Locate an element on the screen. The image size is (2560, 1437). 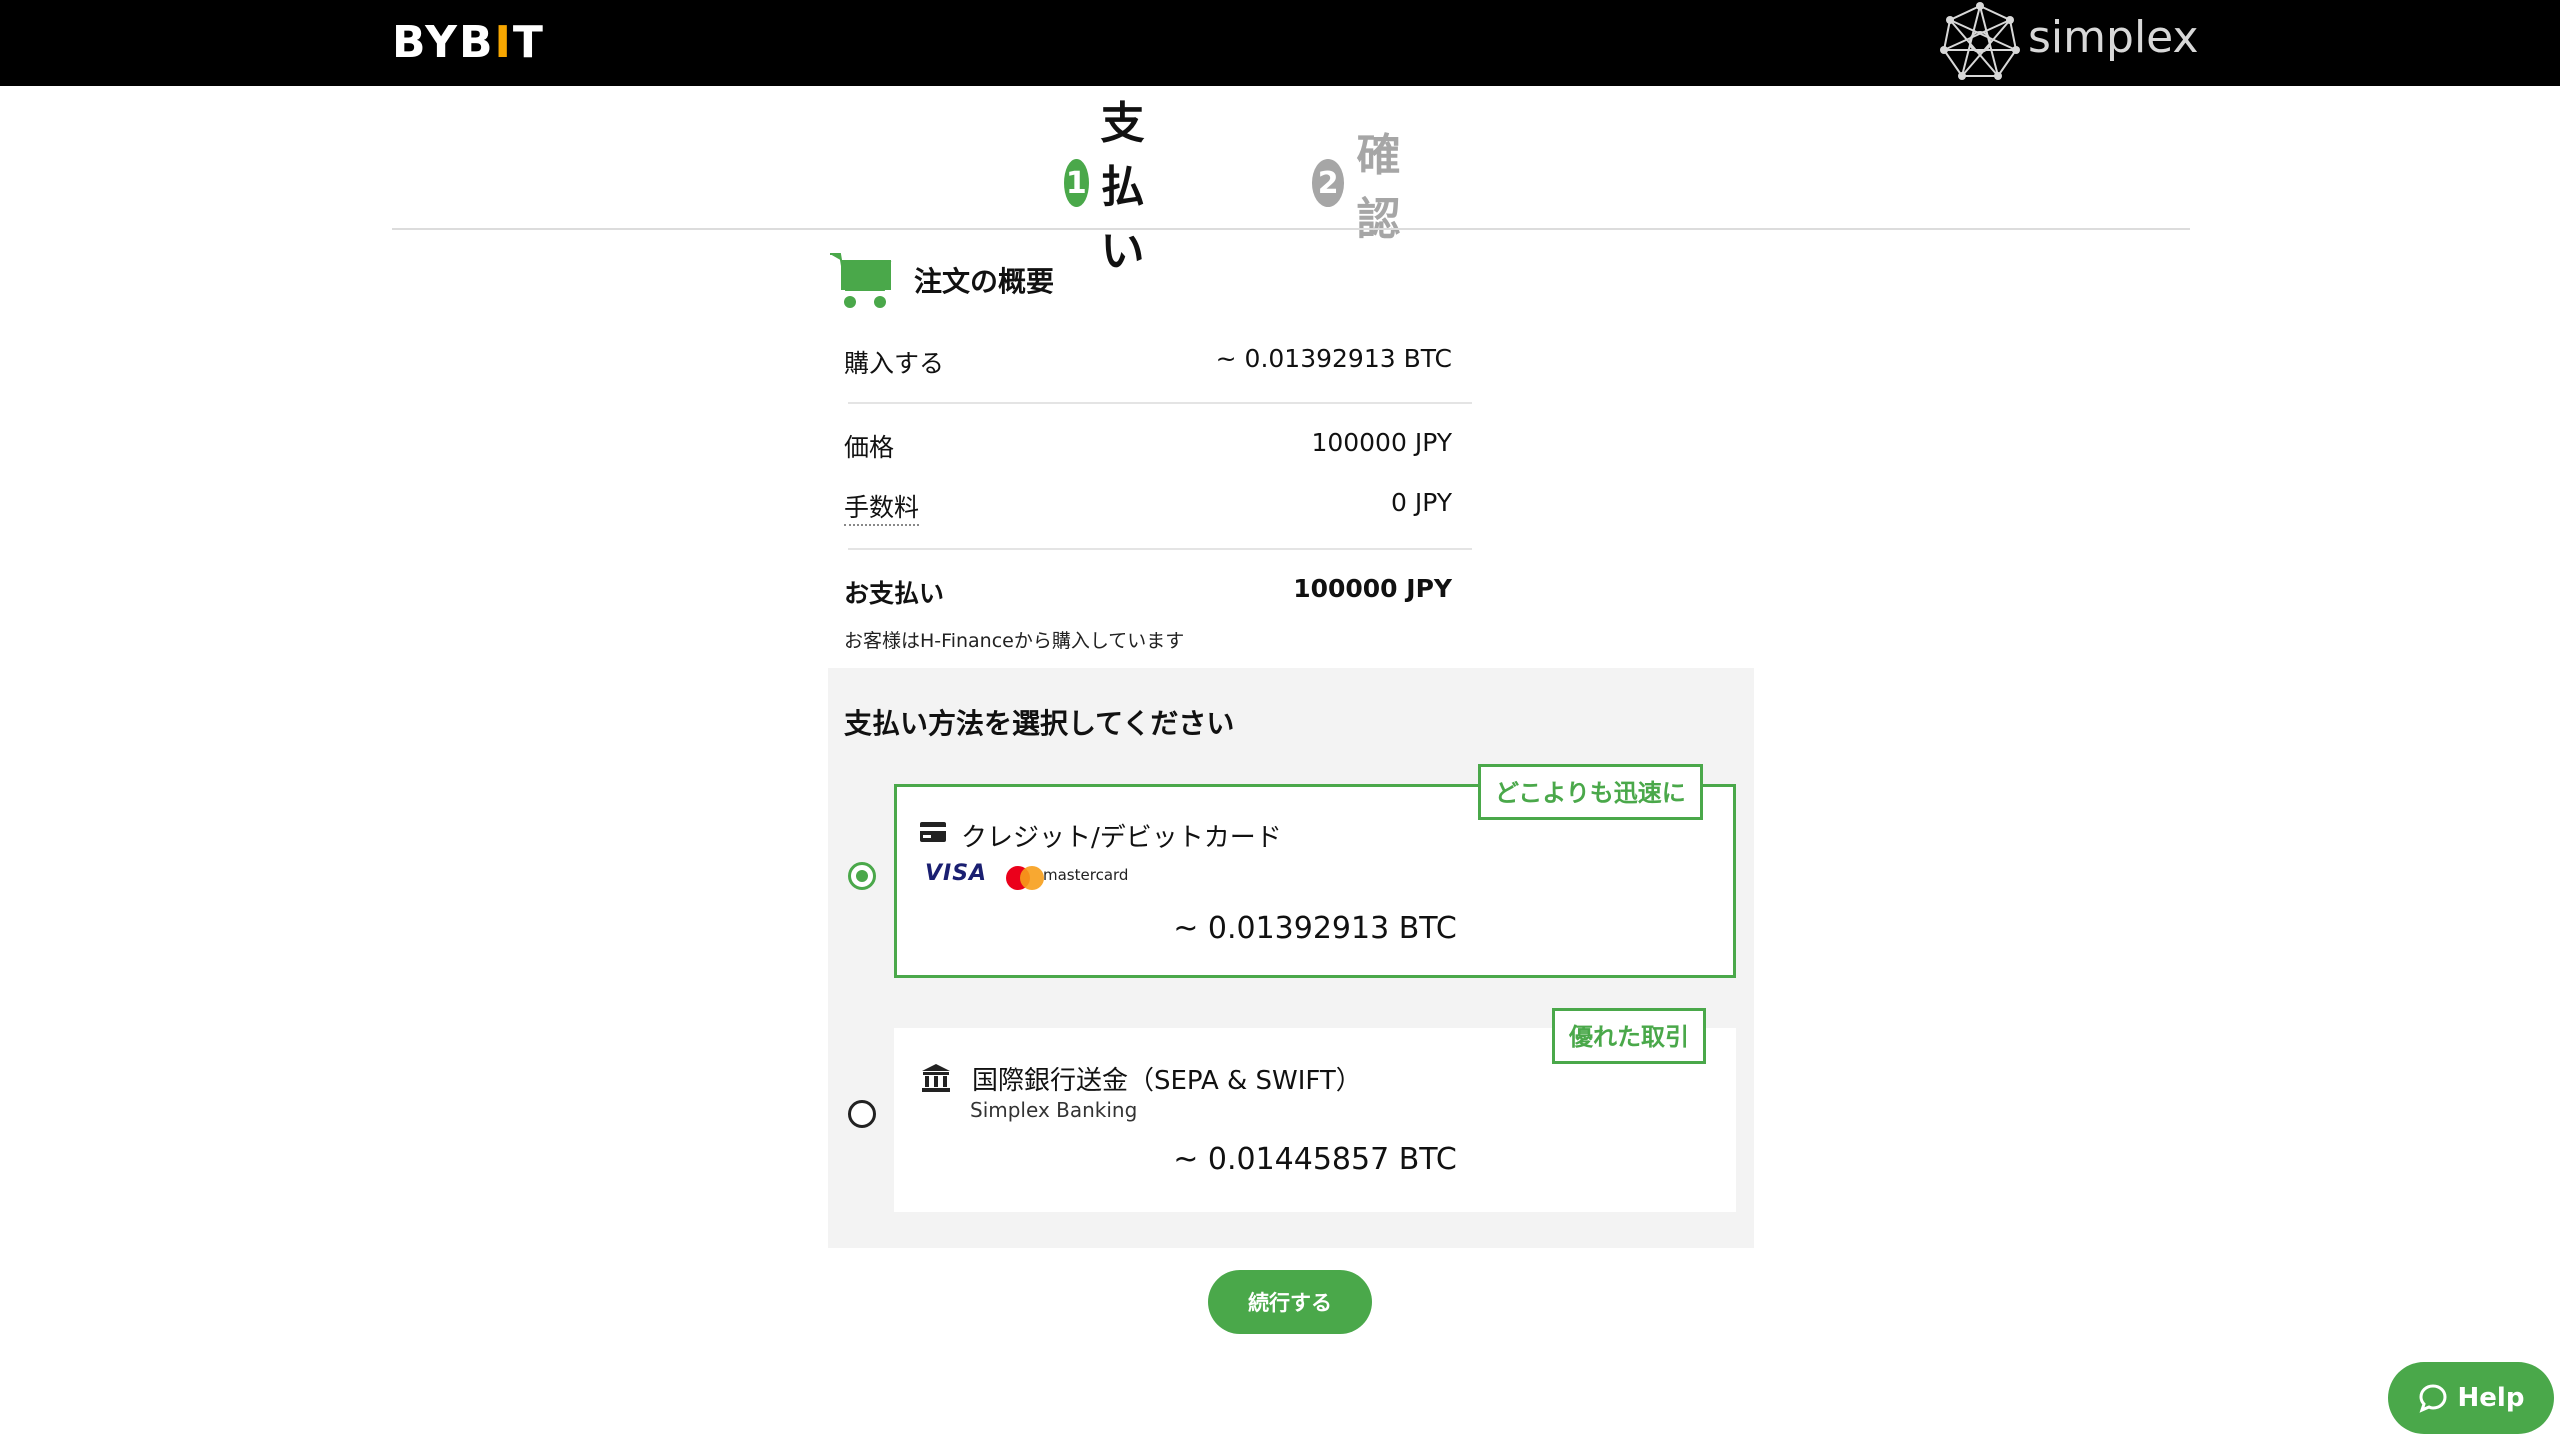
fee-value: 0 JPY is located at coordinates (1421, 502).